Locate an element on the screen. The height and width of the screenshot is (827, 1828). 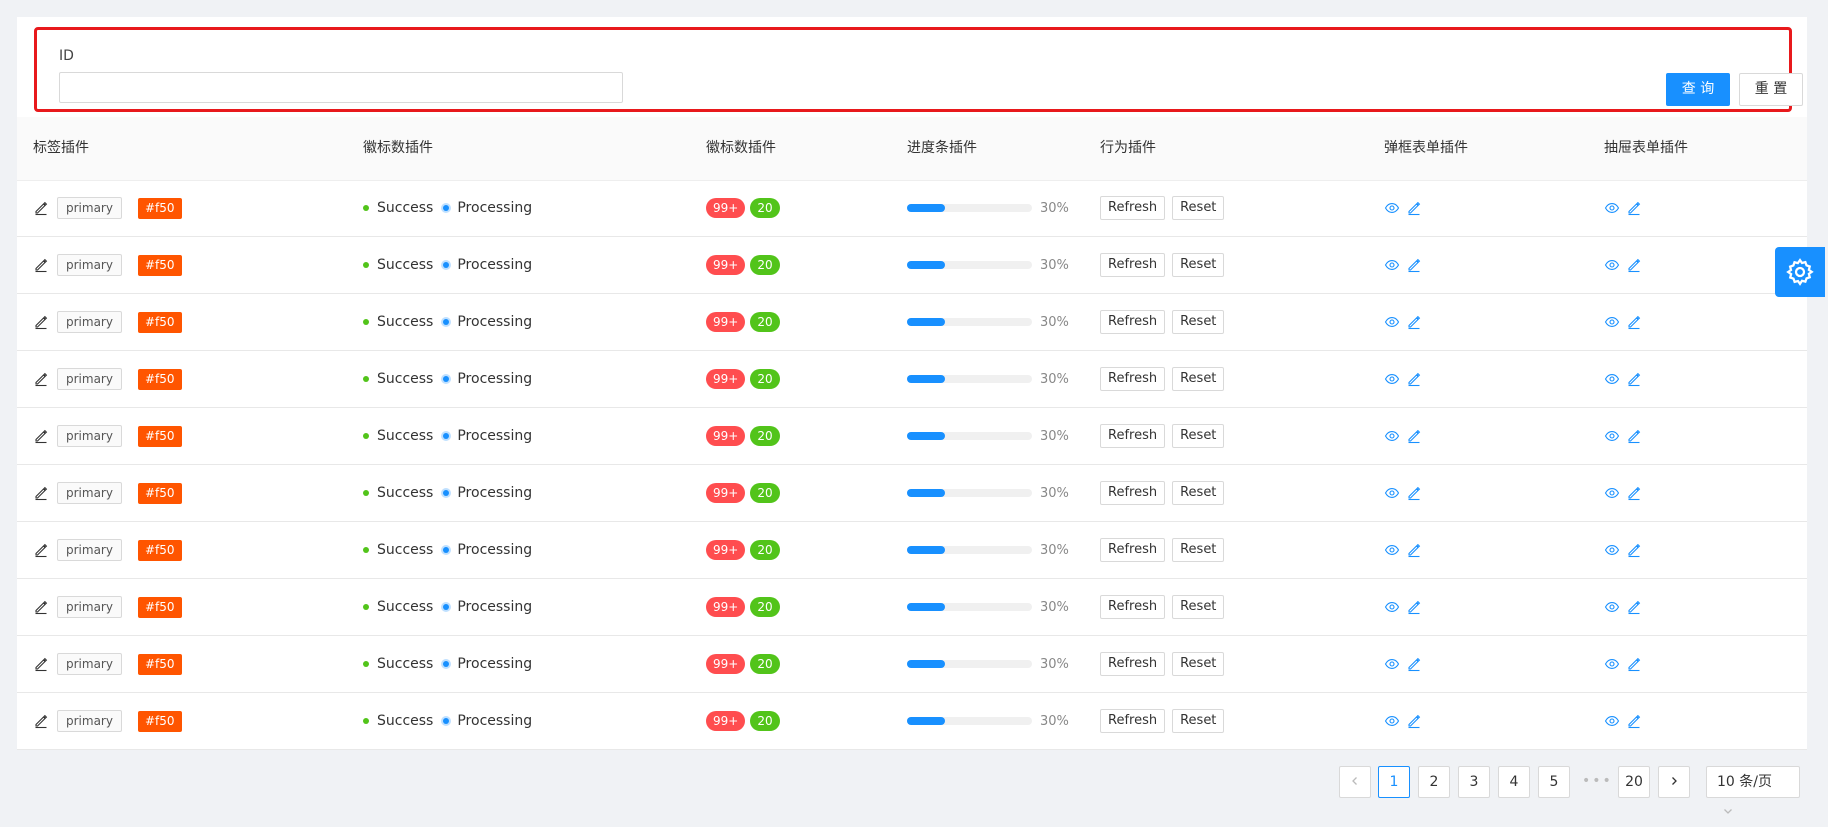
processing-dot is located at coordinates (446, 664).